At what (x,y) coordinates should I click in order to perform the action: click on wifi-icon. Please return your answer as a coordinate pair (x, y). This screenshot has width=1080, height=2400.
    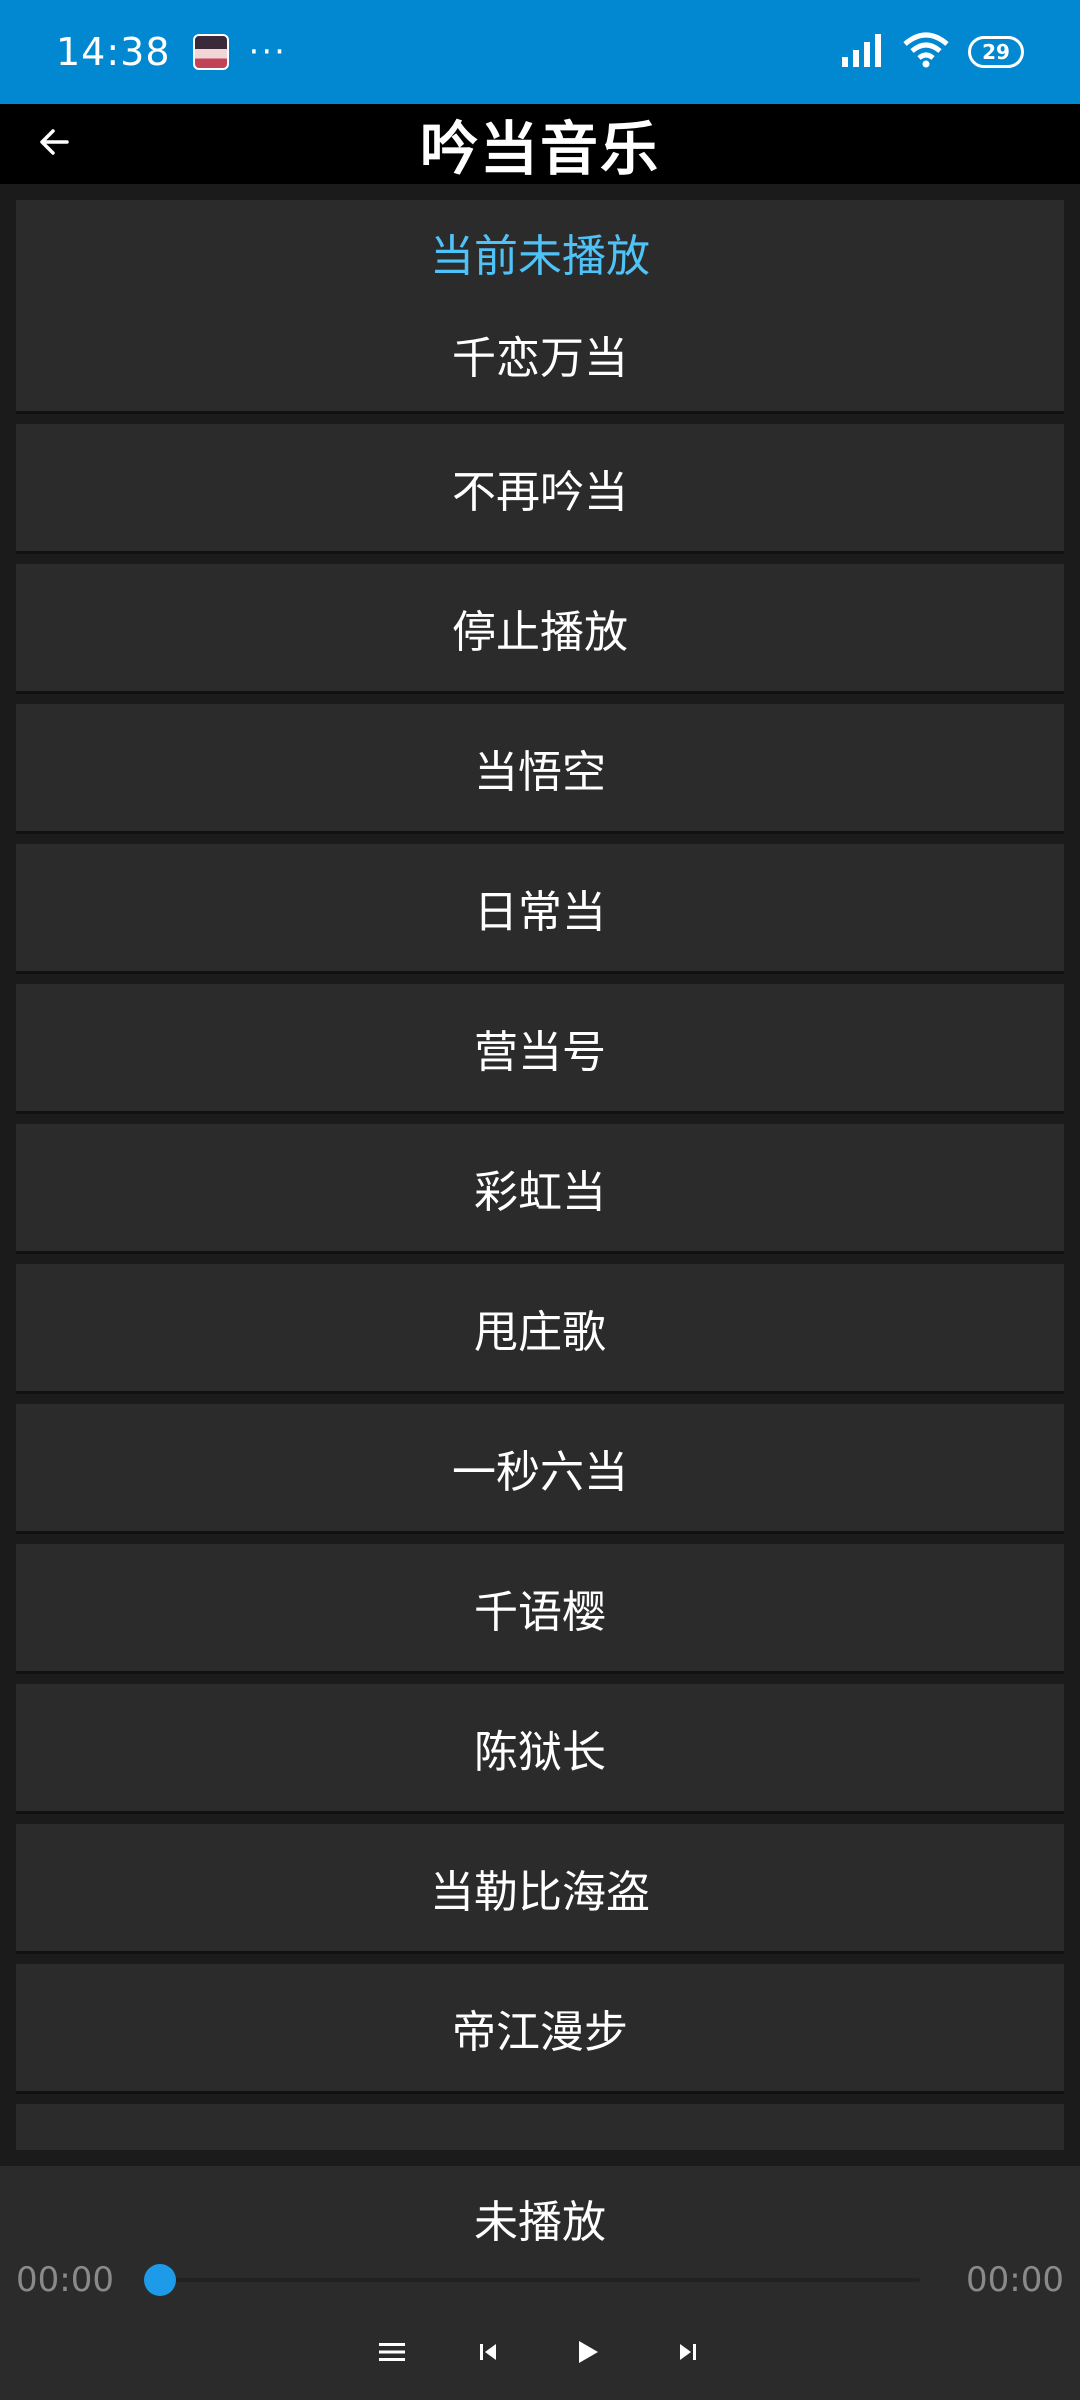
    Looking at the image, I should click on (926, 52).